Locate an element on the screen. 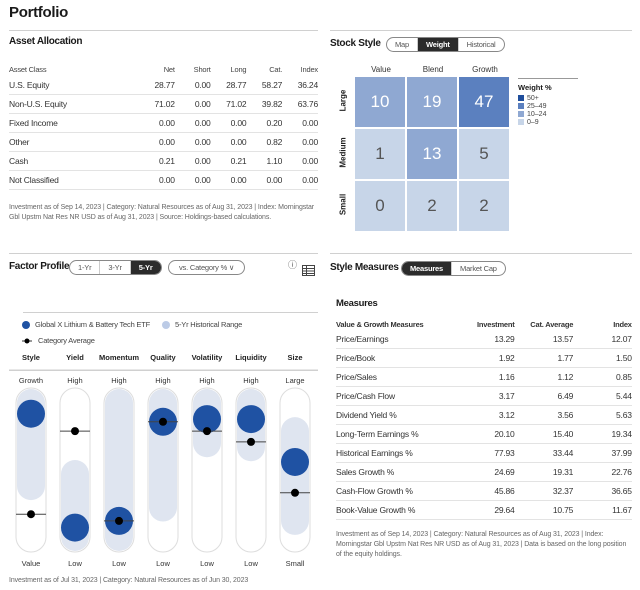  cell-net: 71.02 is located at coordinates (164, 104).